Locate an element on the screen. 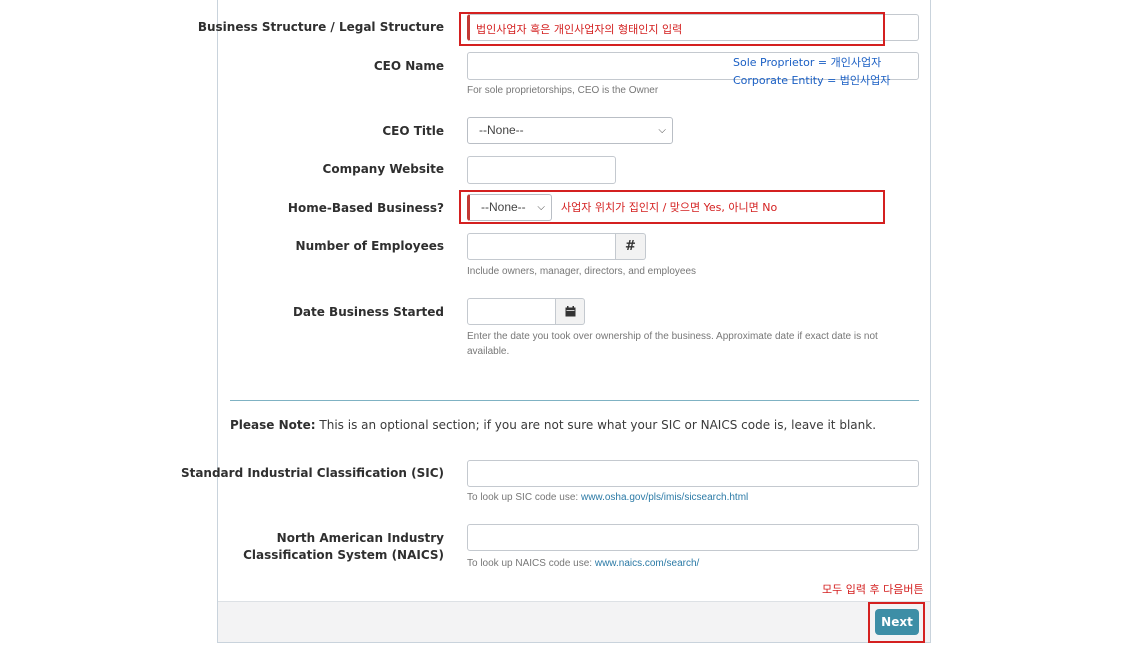 The image size is (1131, 660). annotation-home-based: 사업자 위치가 집인지 / 맞으면 Yes, 아니면 No is located at coordinates (669, 207).